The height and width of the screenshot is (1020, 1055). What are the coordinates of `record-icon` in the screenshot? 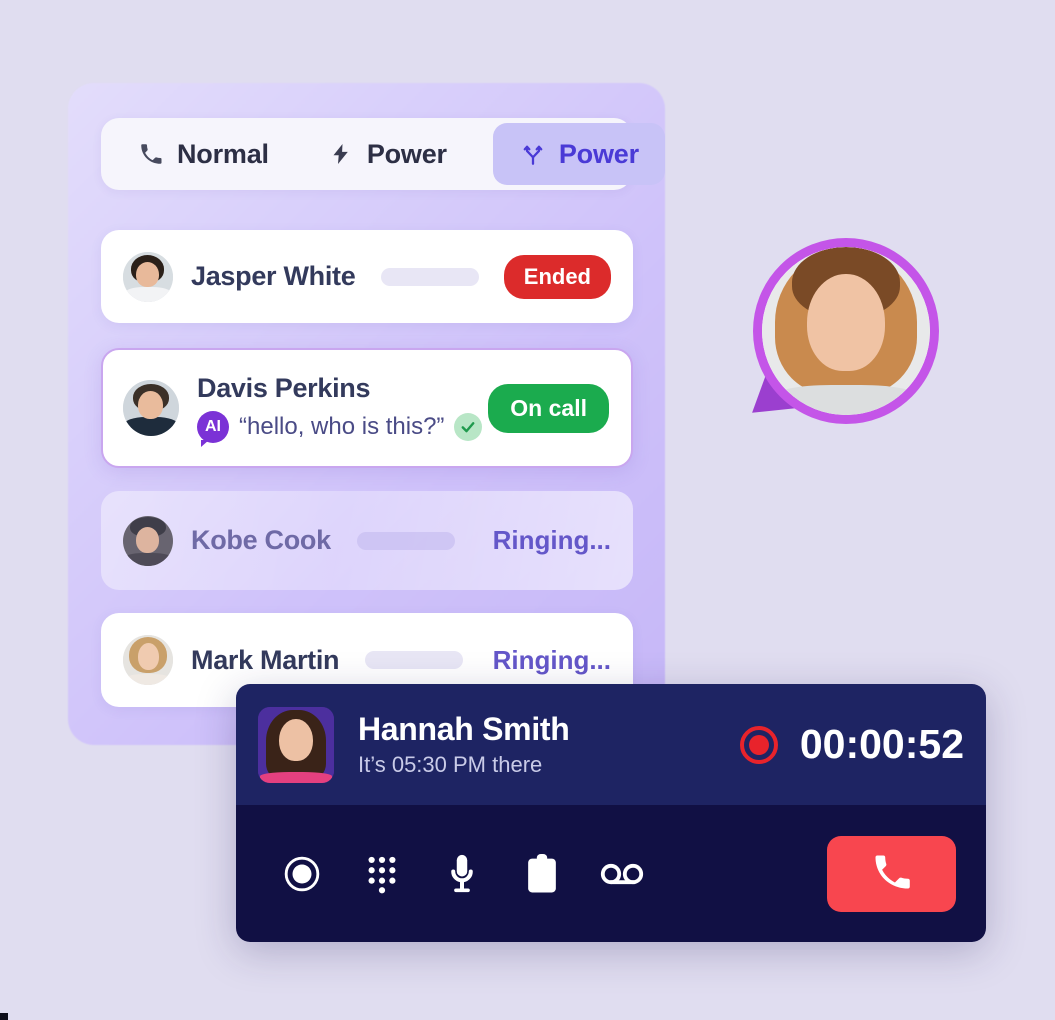 It's located at (758, 744).